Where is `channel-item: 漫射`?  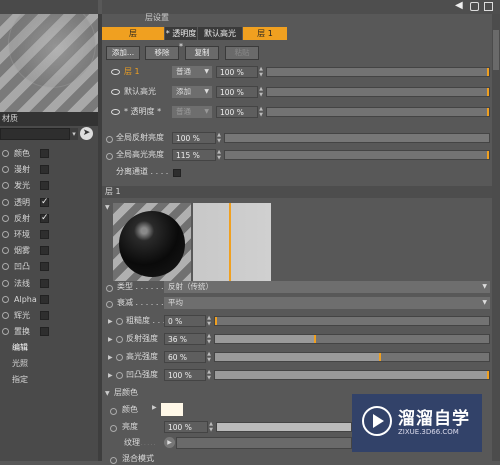
channel-item: 漫射 is located at coordinates (50, 170).